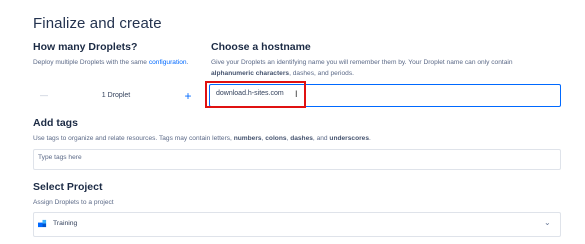  I want to click on project-description: Assign Droplets to a project, so click(73, 202).